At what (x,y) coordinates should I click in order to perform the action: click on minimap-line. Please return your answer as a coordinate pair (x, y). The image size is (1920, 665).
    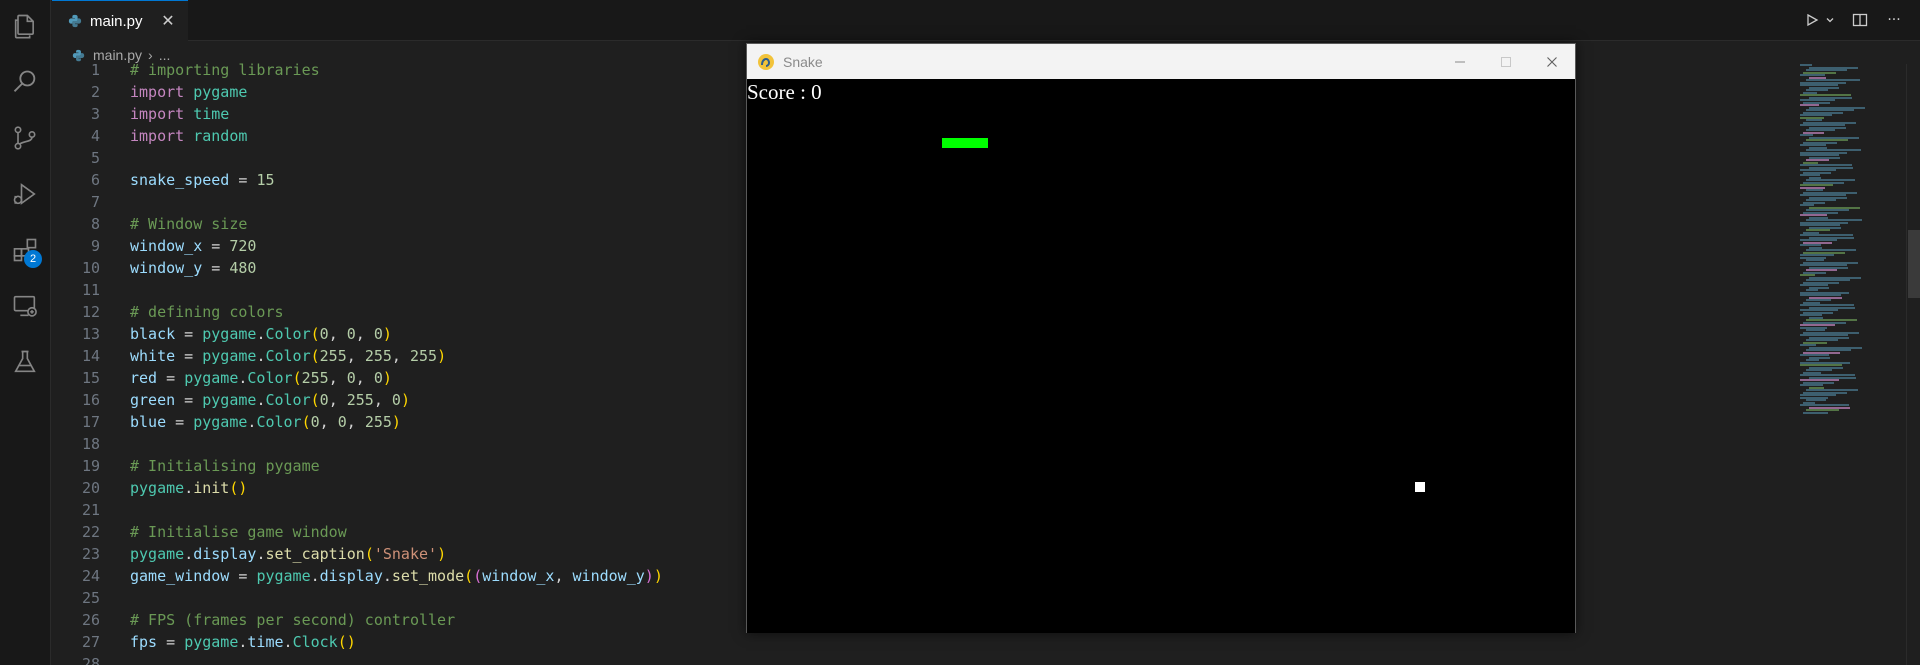
    Looking at the image, I should click on (1815, 412).